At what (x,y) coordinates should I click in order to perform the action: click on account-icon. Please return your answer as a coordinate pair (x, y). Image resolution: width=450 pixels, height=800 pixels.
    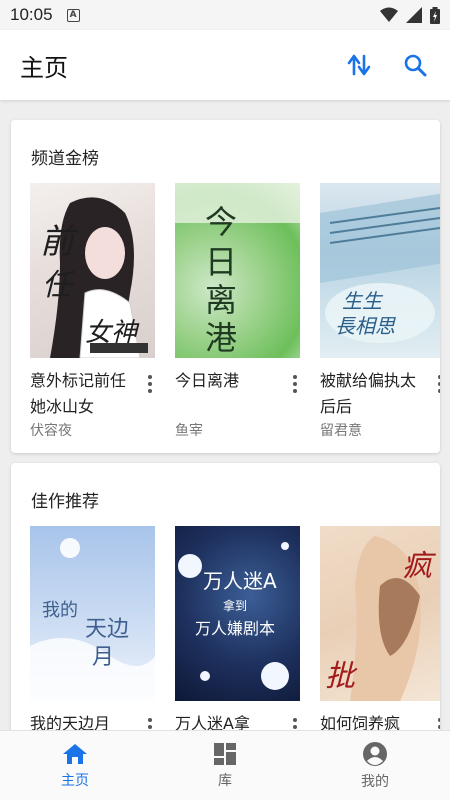
    Looking at the image, I should click on (375, 753).